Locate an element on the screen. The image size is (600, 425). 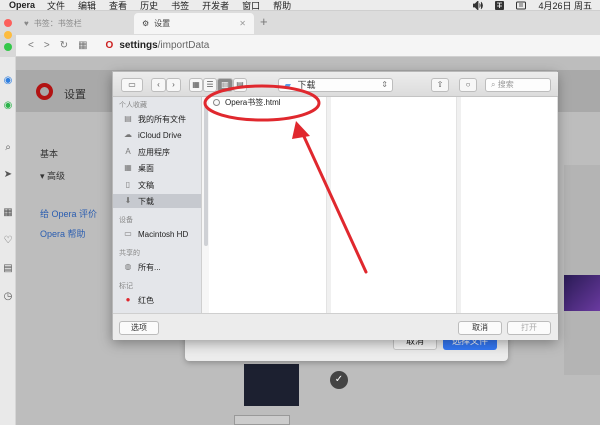
volume-icon is located at coordinates (478, 5).